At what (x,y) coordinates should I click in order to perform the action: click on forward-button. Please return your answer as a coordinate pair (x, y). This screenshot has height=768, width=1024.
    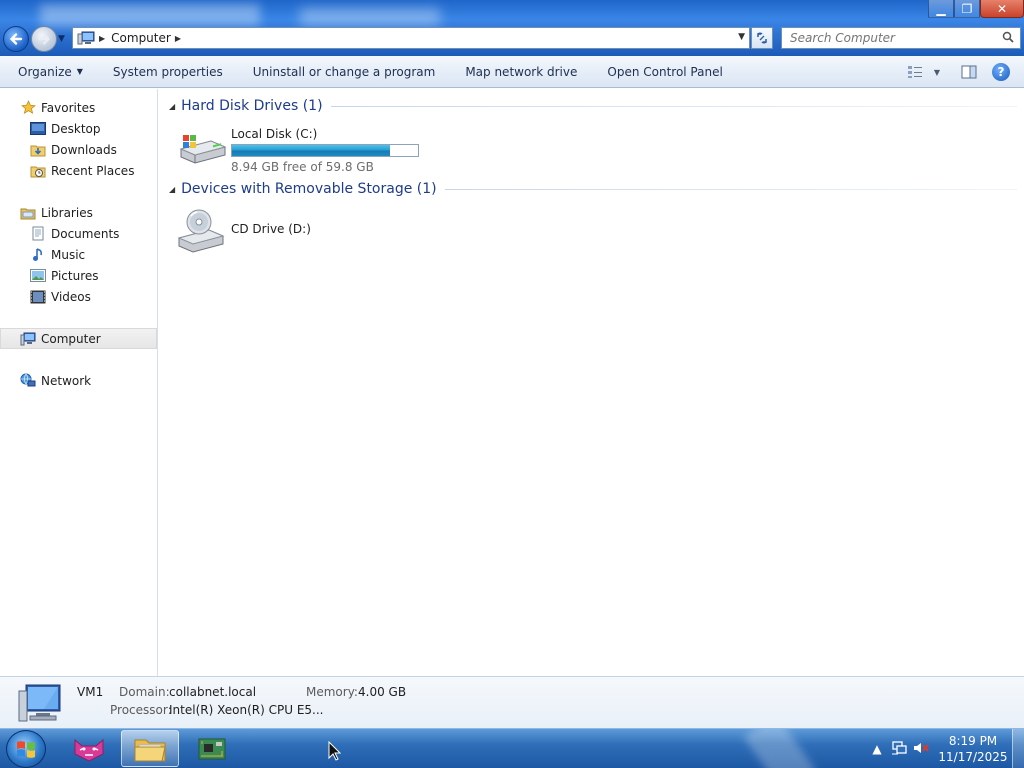
    Looking at the image, I should click on (44, 39).